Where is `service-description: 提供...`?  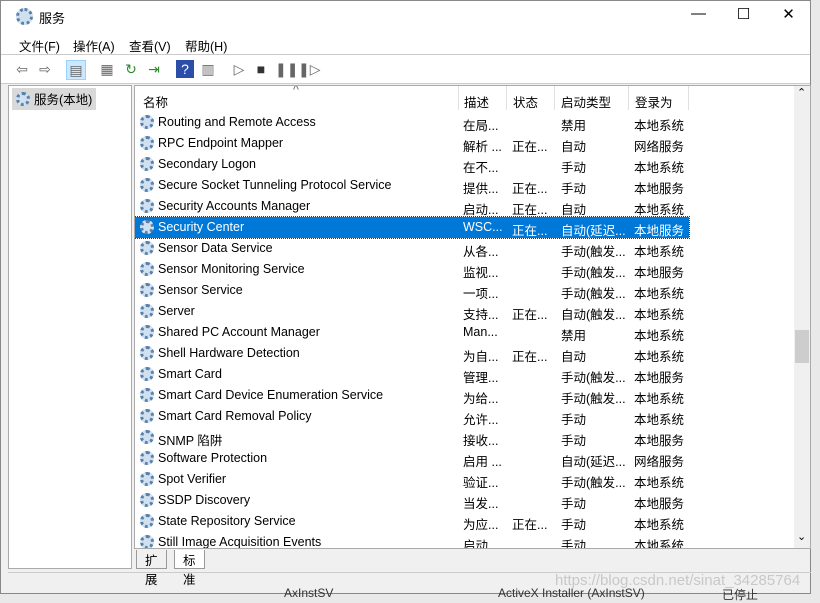
service-description: 提供... is located at coordinates (481, 189).